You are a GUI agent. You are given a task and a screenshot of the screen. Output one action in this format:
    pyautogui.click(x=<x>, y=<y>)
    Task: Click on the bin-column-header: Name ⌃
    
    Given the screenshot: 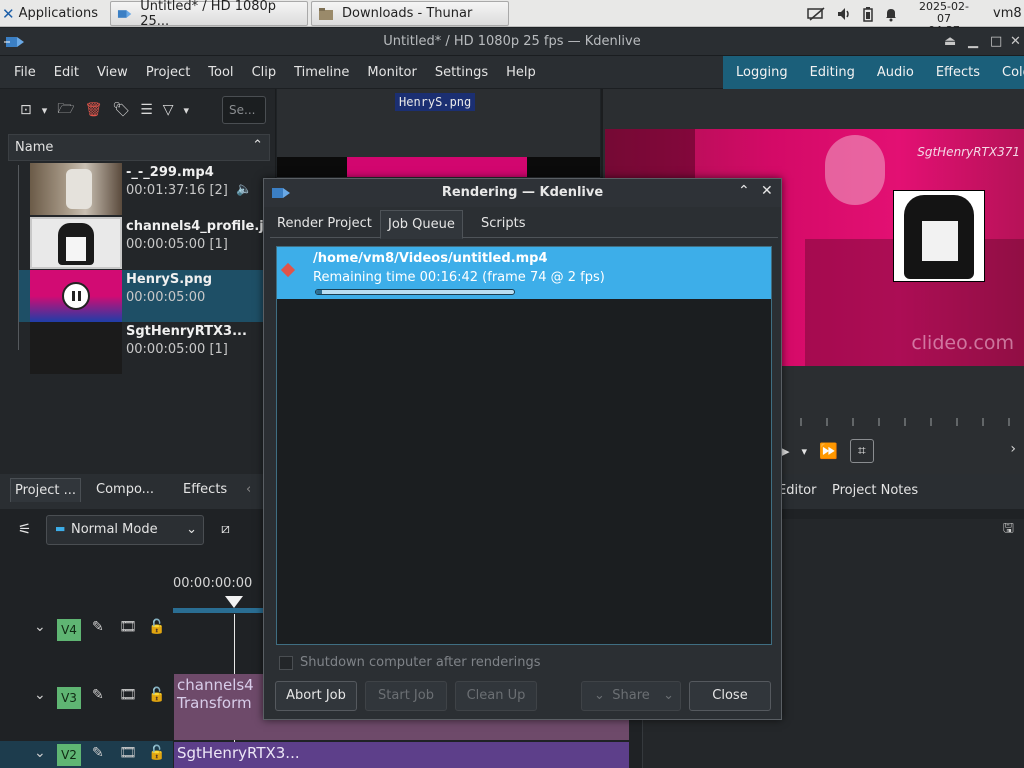 What is the action you would take?
    pyautogui.click(x=139, y=147)
    